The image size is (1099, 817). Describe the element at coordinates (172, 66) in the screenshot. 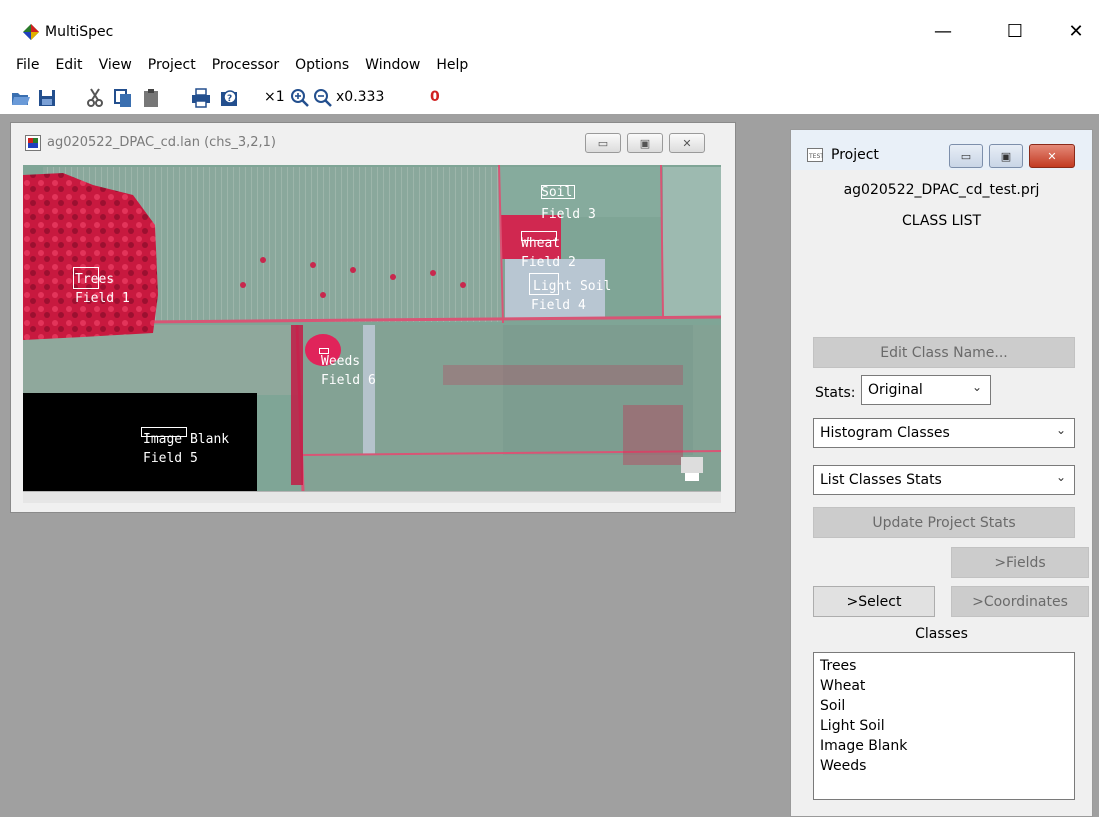

I see `menu-project: Project` at that location.